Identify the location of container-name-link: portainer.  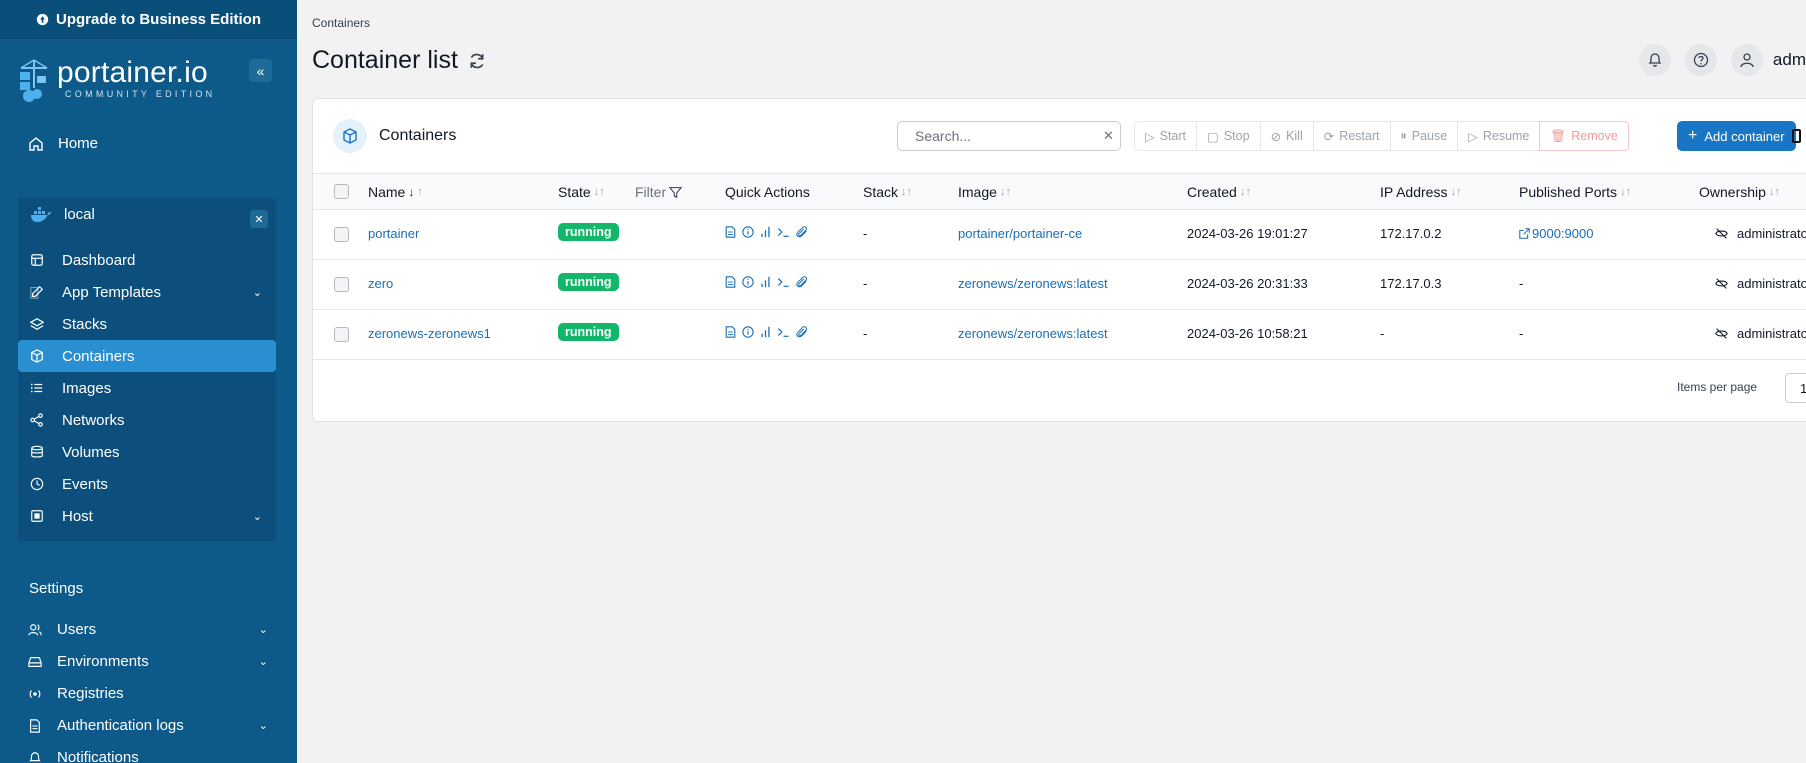
(393, 233).